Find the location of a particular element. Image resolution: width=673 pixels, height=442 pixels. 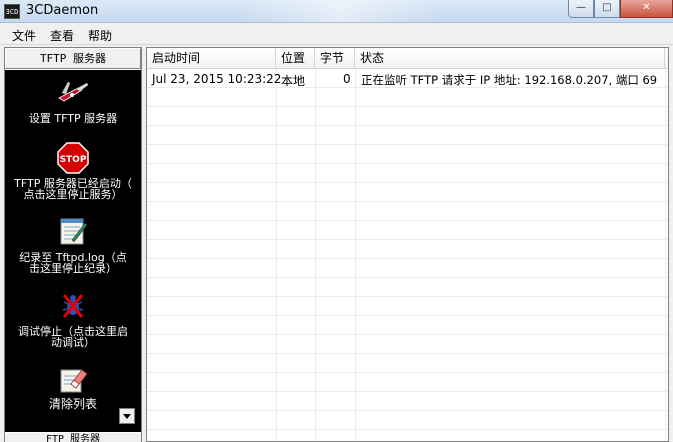

menu-file: 文件 is located at coordinates (24, 35).